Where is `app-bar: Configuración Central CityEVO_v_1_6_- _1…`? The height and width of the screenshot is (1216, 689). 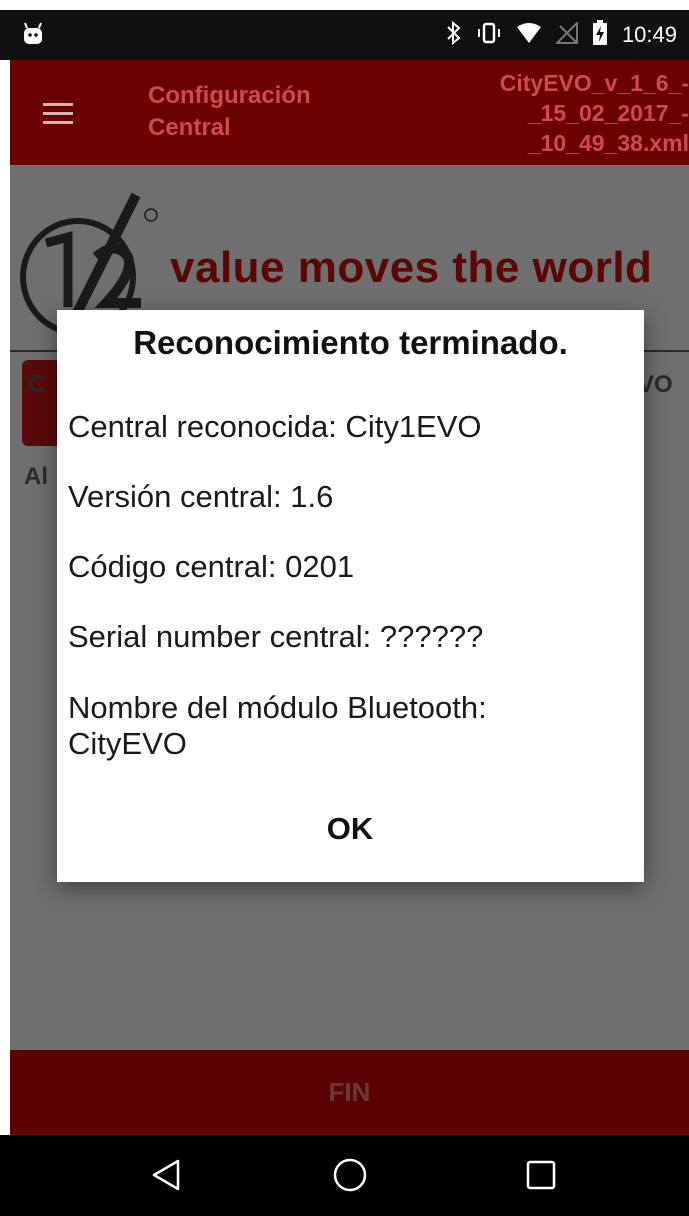
app-bar: Configuración Central CityEVO_v_1_6_- _1… is located at coordinates (349, 112).